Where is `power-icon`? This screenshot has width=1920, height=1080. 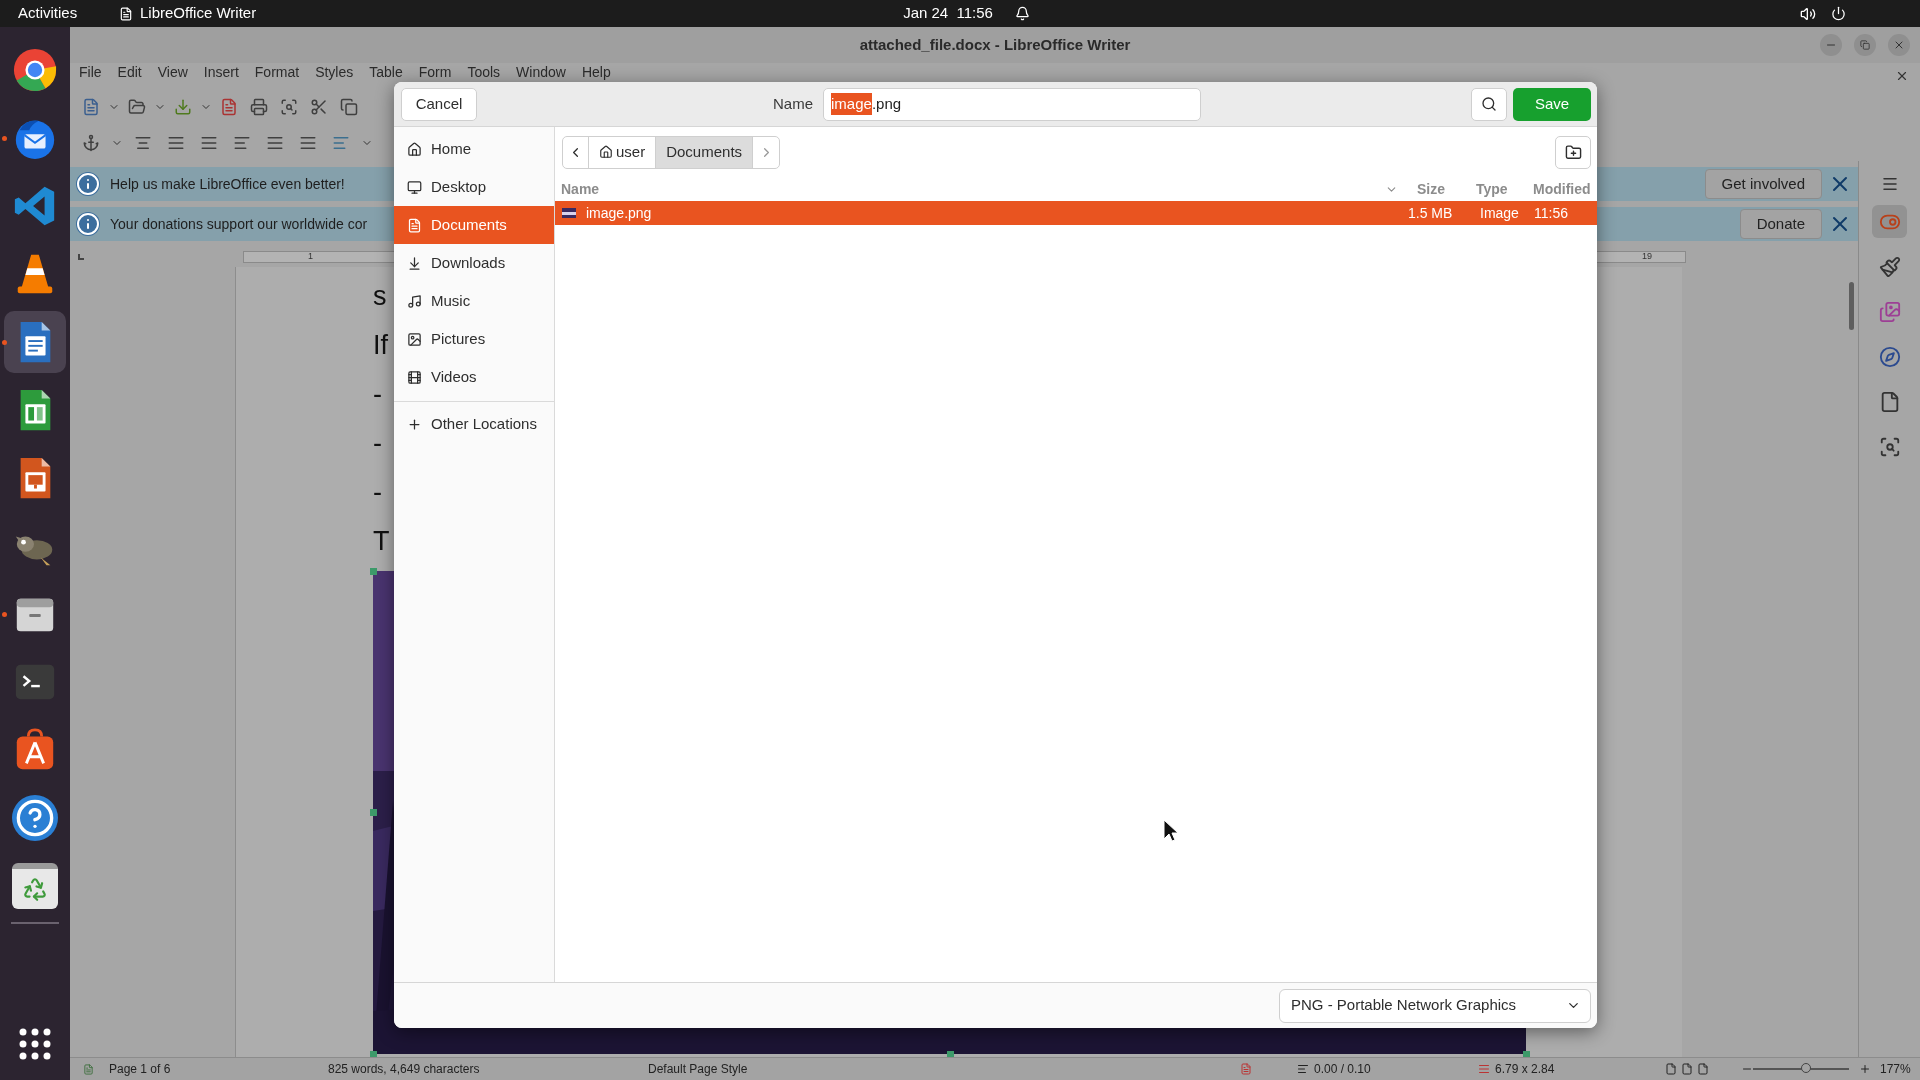
power-icon is located at coordinates (1838, 13).